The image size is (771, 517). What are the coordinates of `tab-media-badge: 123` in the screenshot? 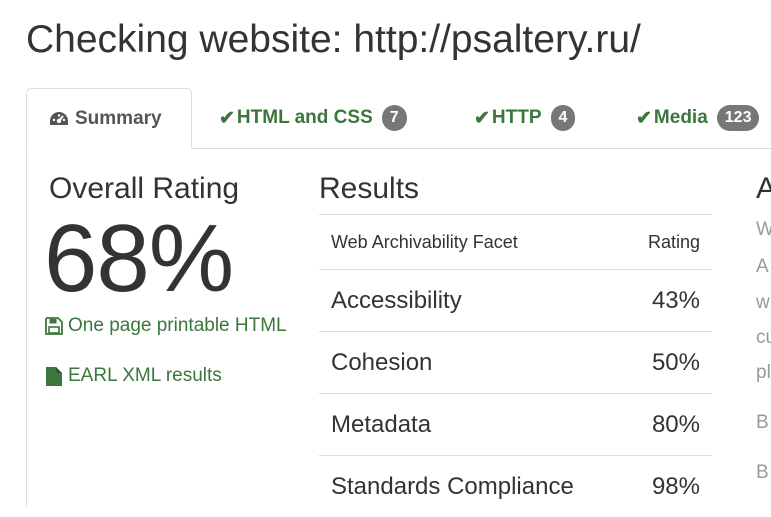 It's located at (738, 118).